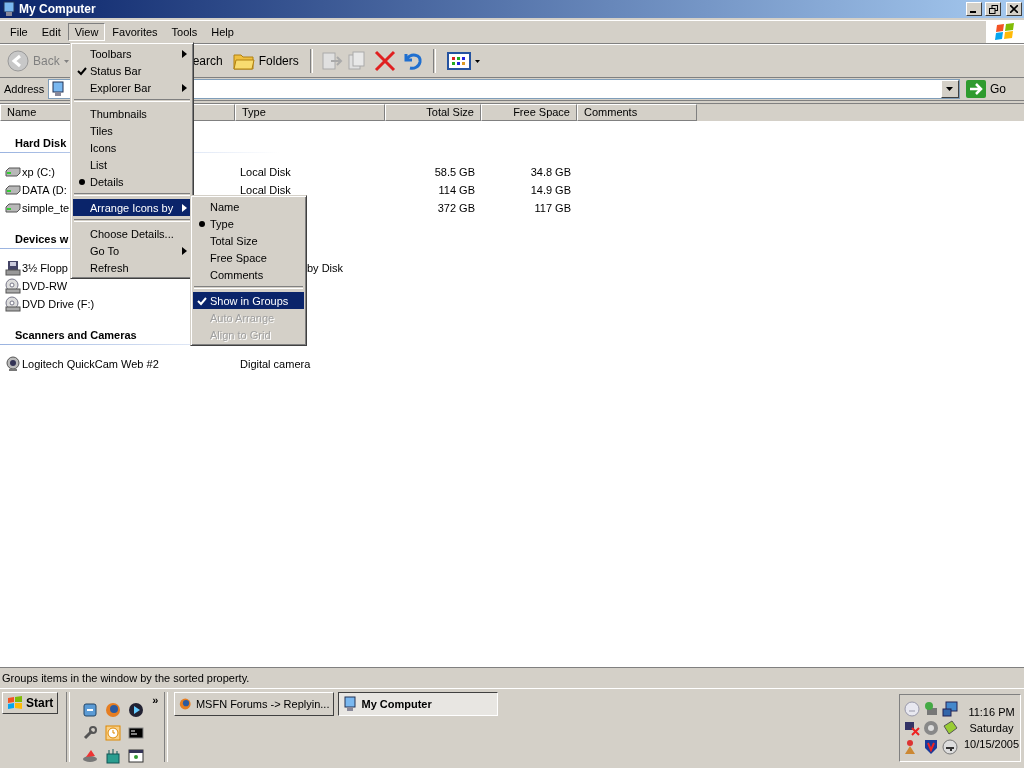 This screenshot has width=1024, height=768. Describe the element at coordinates (550, 190) in the screenshot. I see `free-space: 14.9 GB` at that location.